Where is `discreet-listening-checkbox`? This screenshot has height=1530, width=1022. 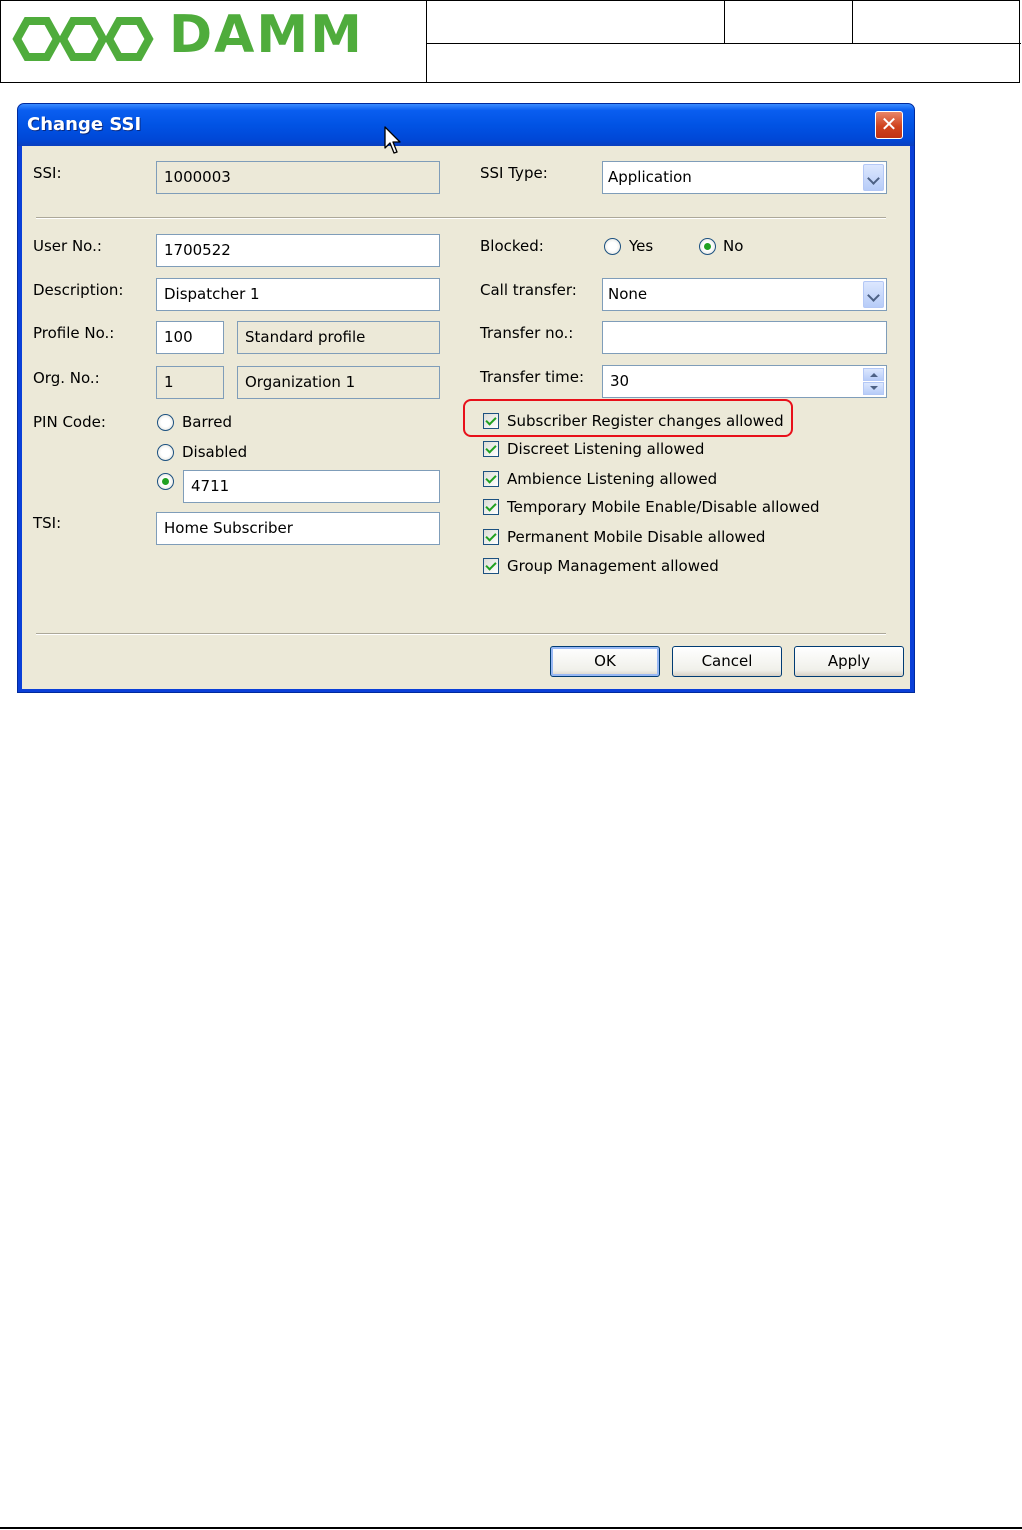 discreet-listening-checkbox is located at coordinates (491, 449).